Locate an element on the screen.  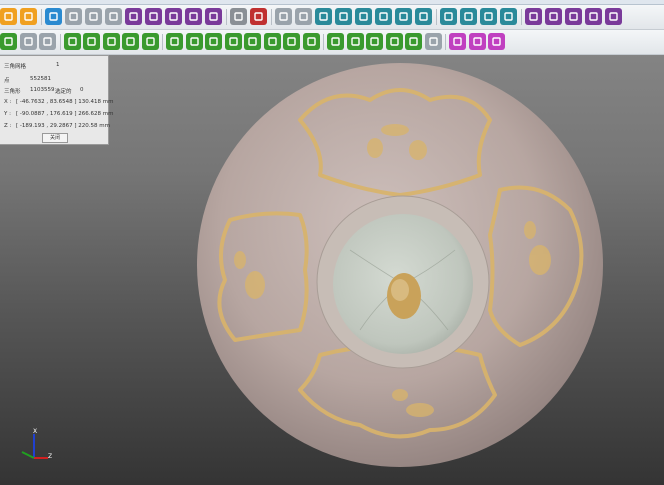
tool-2-icon is located at coordinates (73, 16).